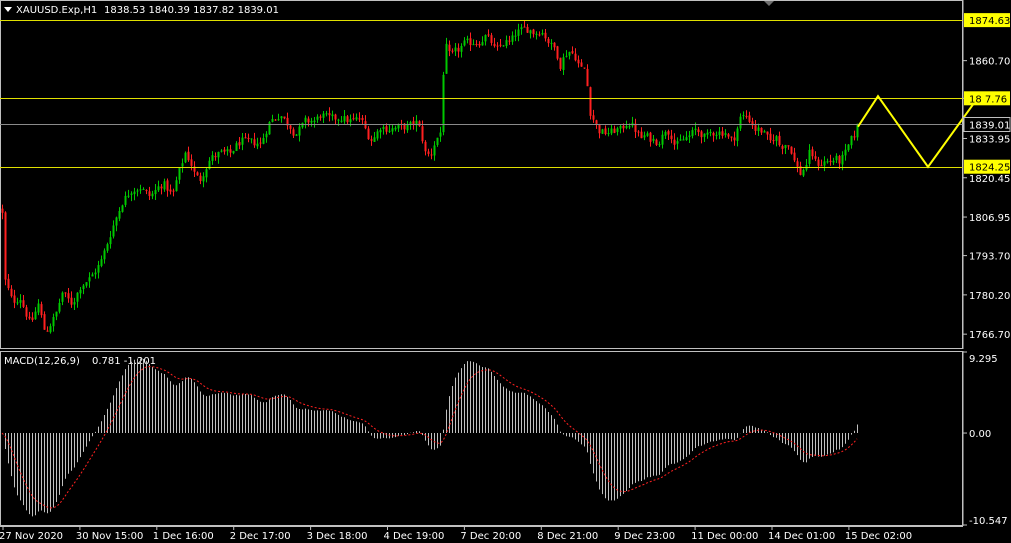  What do you see at coordinates (490, 536) in the screenshot?
I see `time-tick-label: 7 Dec 20:00` at bounding box center [490, 536].